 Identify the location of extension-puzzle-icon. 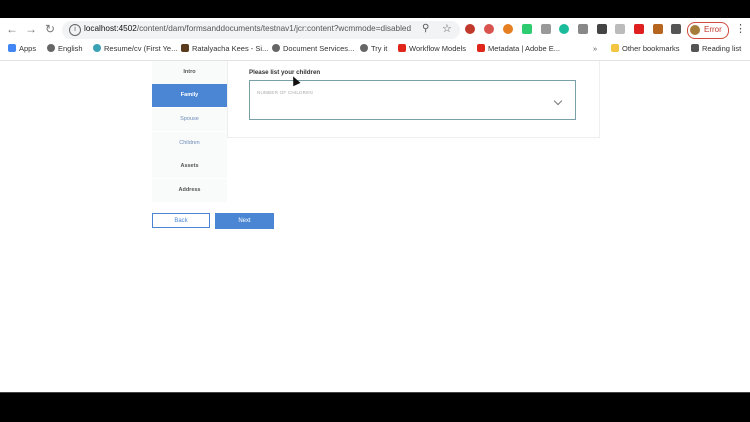
(602, 29).